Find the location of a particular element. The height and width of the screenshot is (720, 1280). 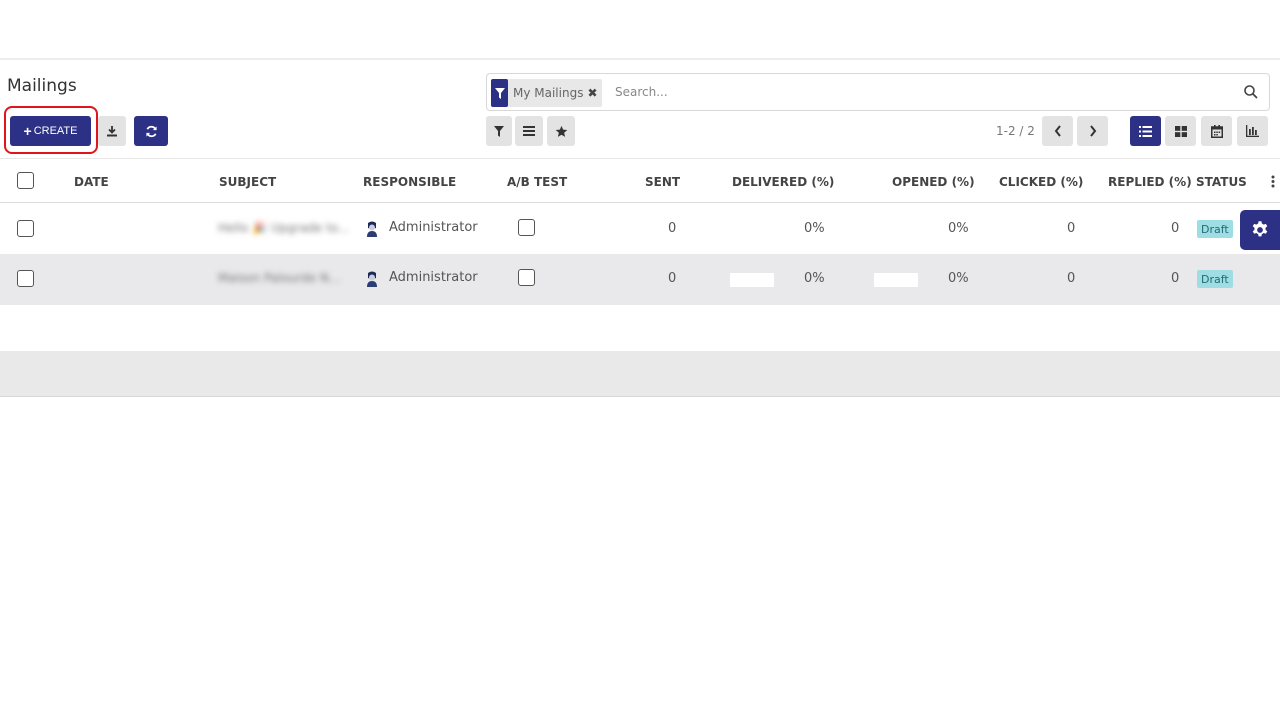

search-icon is located at coordinates (1251, 92).